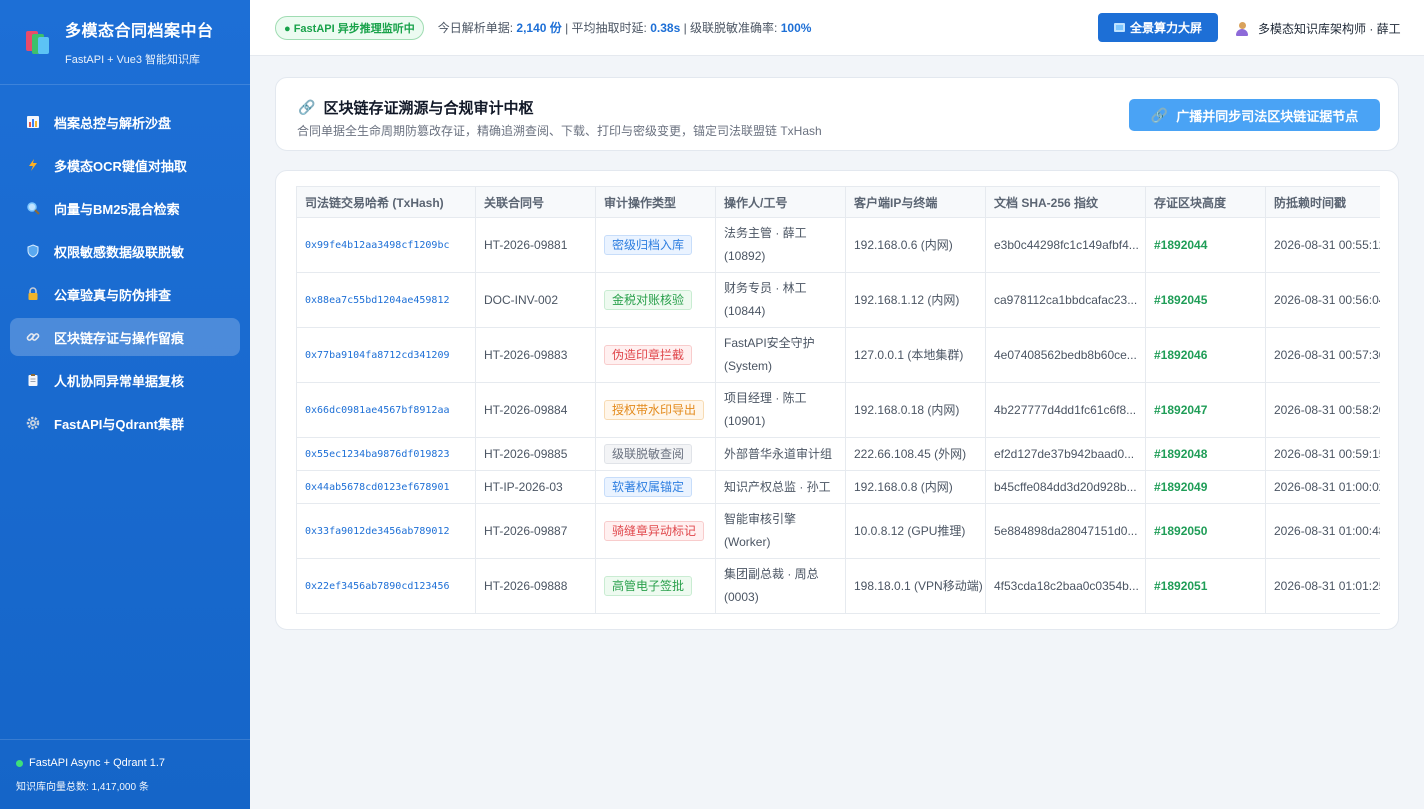  What do you see at coordinates (535, 531) in the screenshot?
I see `contract-id-cell: HT-2026-09887` at bounding box center [535, 531].